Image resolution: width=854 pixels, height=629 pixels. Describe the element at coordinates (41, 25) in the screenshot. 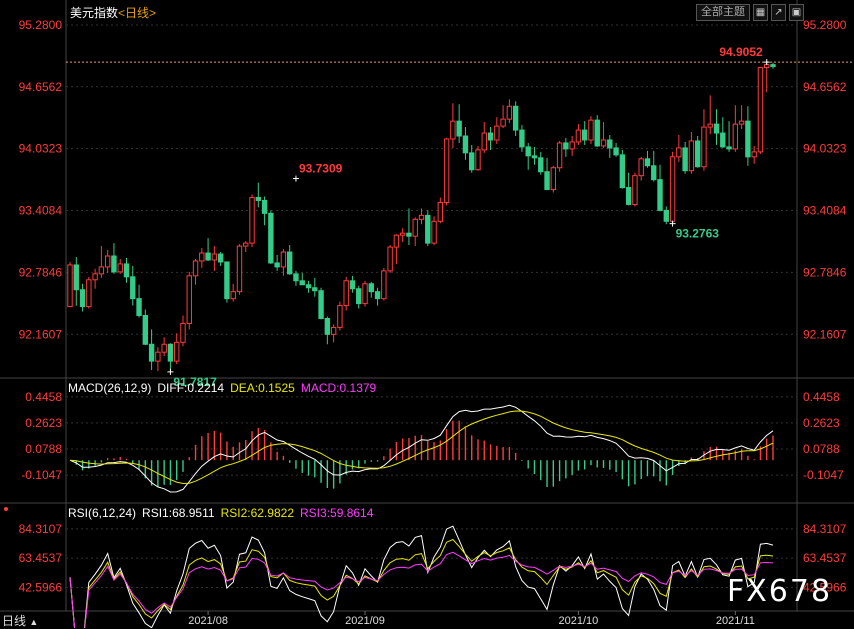

I see `y-tick-label-left: 95.2800` at that location.